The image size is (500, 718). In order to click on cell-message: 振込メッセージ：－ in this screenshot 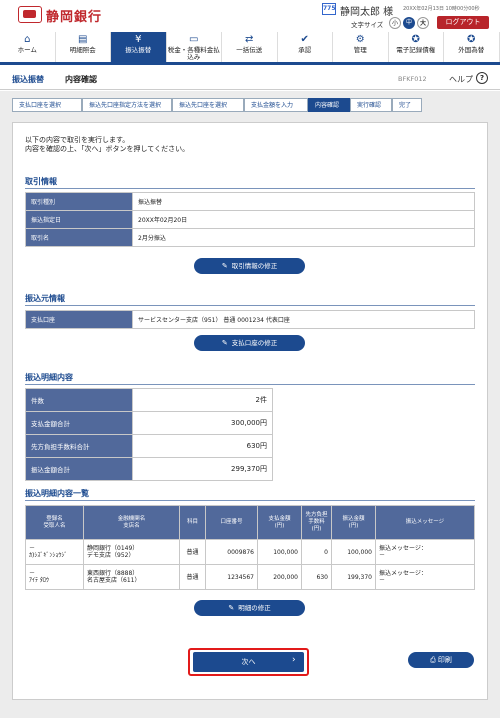, I will do `click(425, 552)`.